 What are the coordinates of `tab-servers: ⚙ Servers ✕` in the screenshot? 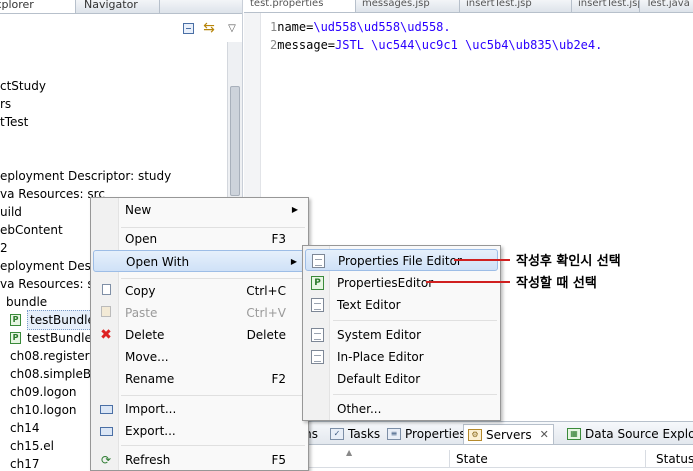 It's located at (508, 434).